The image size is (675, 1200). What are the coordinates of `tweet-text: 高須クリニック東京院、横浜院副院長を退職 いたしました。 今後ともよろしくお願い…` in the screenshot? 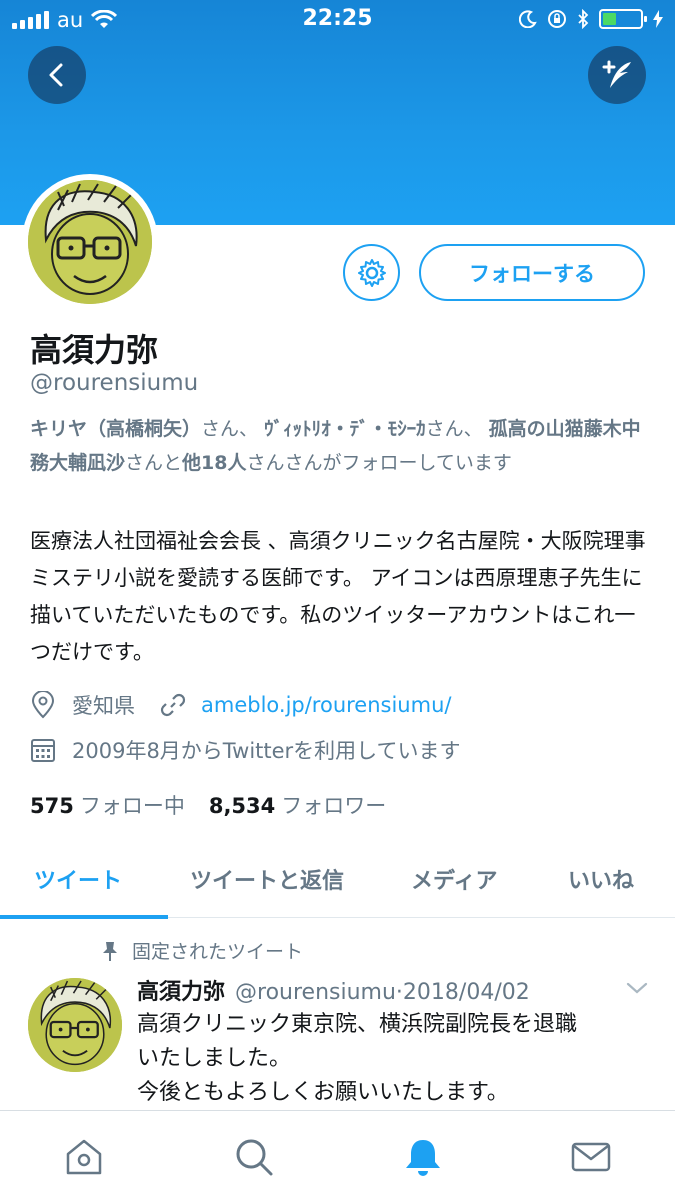 It's located at (397, 1059).